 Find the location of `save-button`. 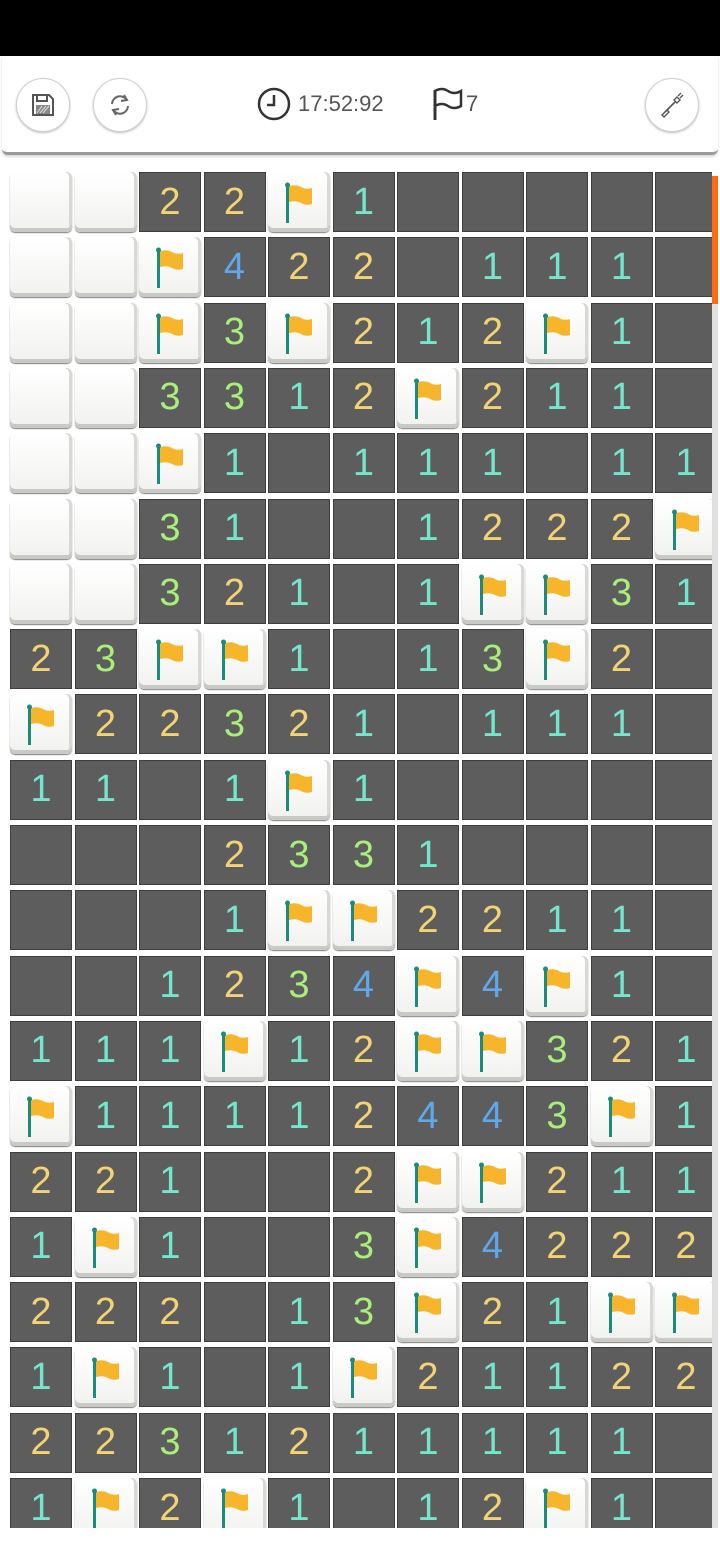

save-button is located at coordinates (43, 105).